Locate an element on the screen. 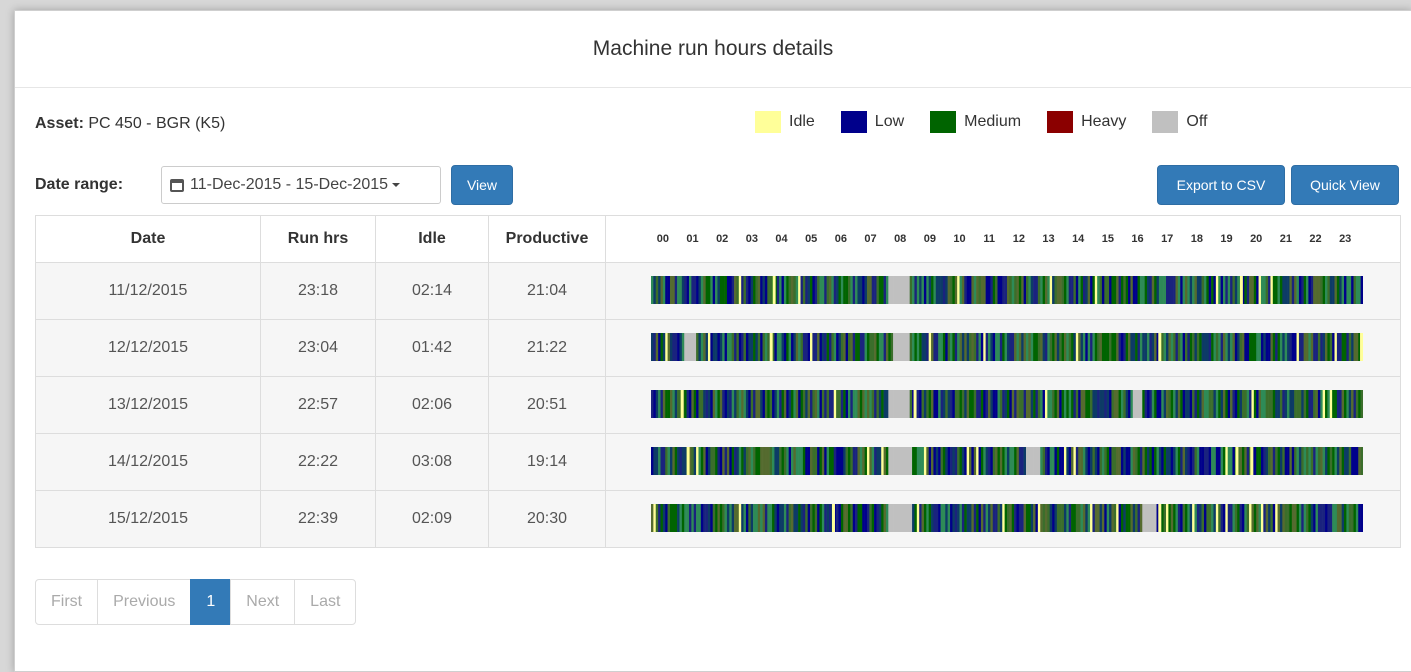 The width and height of the screenshot is (1411, 672). timeline-idle-mark is located at coordinates (771, 347).